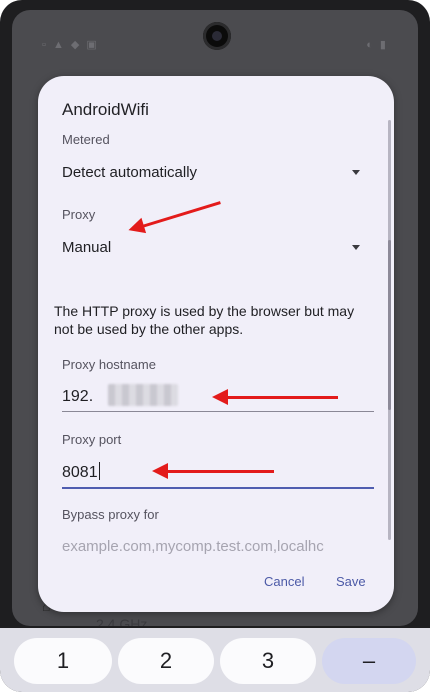  Describe the element at coordinates (377, 45) in the screenshot. I see `status-bar-right-icons: ◐ ▮` at that location.